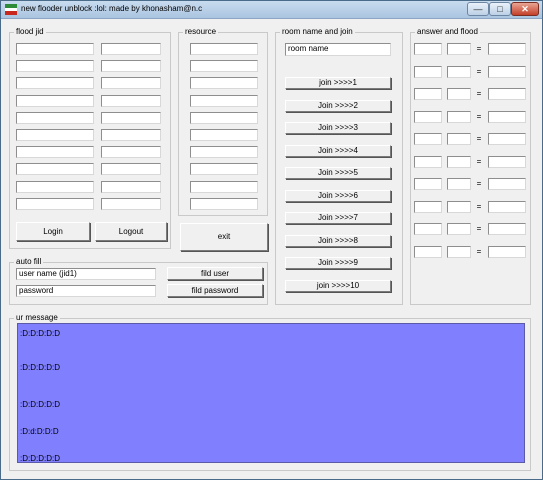 The height and width of the screenshot is (480, 543). I want to click on join-button-8: Join >>>>8, so click(338, 240).